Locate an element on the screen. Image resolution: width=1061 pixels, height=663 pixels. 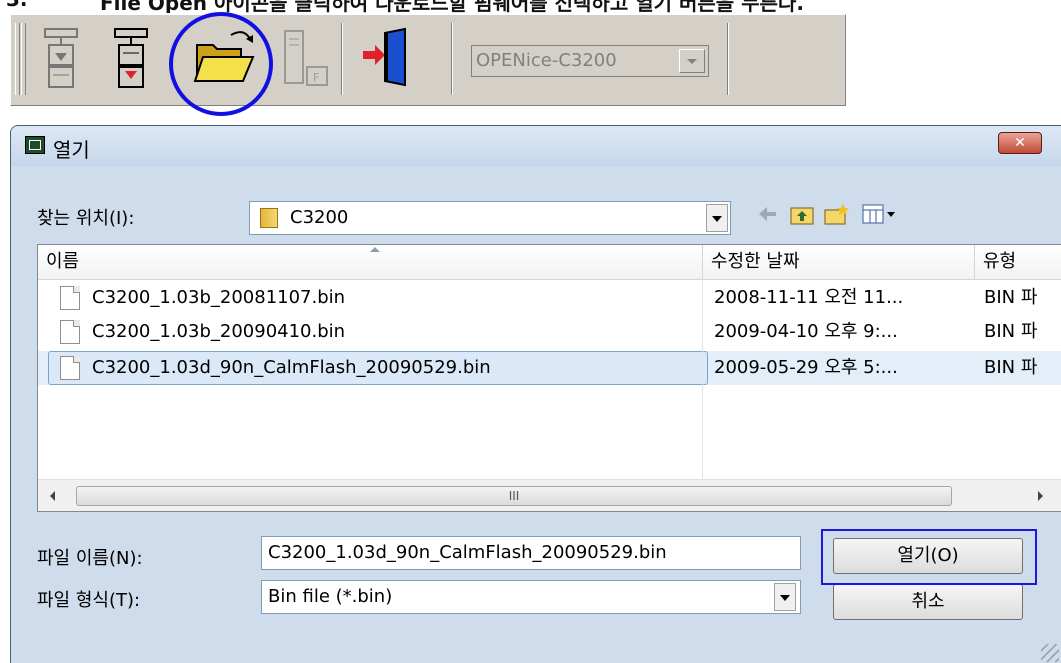
file-name-label: 파일 이름(N): is located at coordinates (90, 558).